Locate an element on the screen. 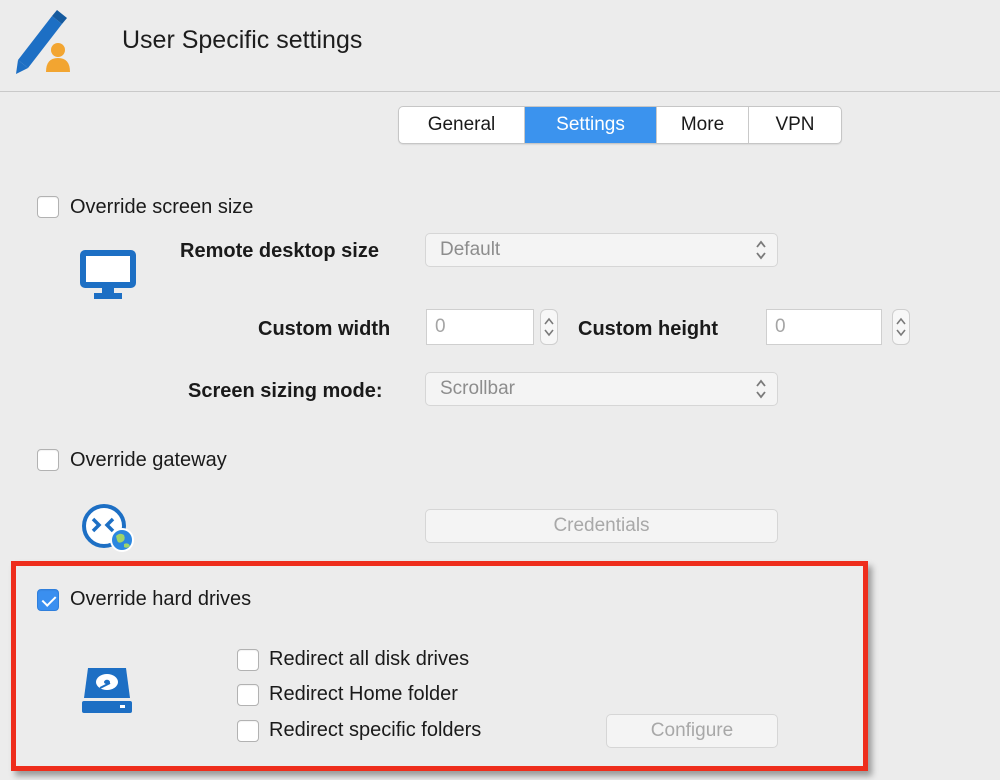 Image resolution: width=1000 pixels, height=780 pixels. override-gateway-checkbox is located at coordinates (48, 460).